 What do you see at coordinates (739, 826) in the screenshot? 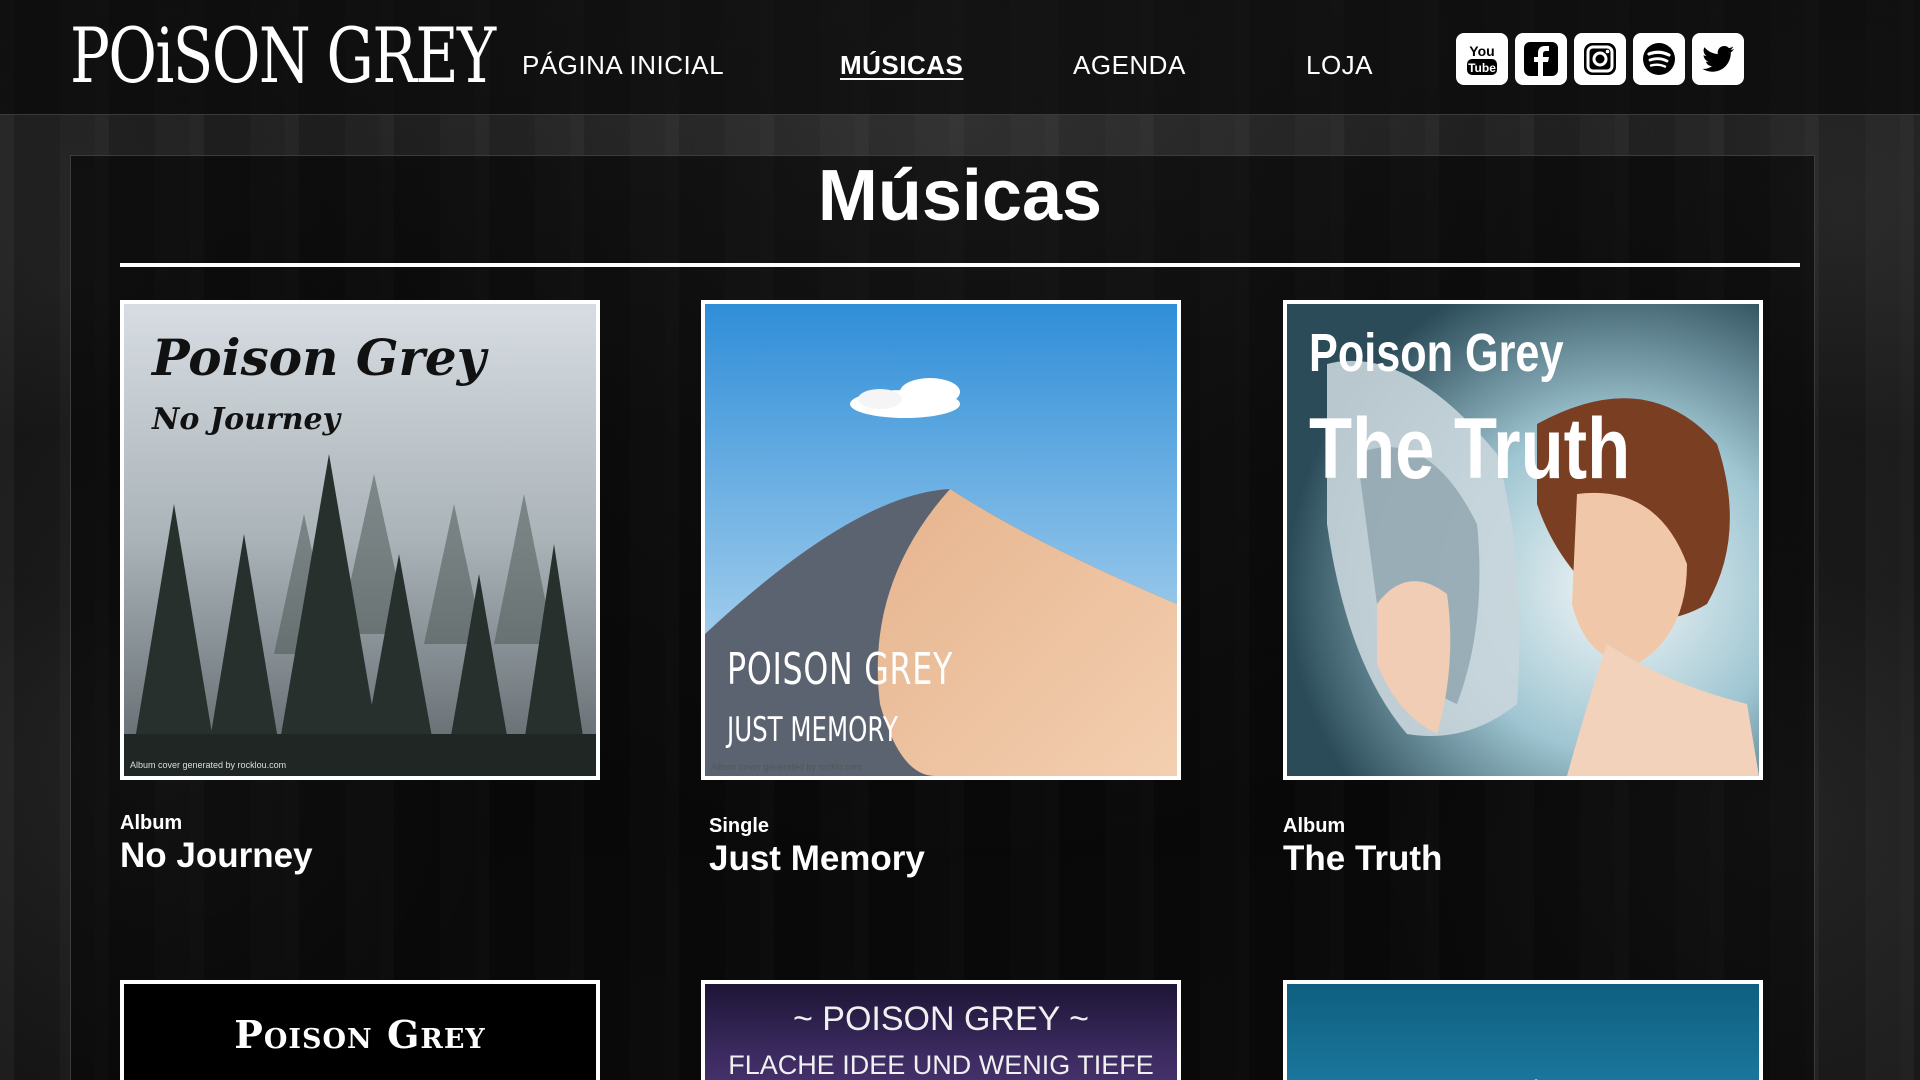
I see `release-type: Single` at bounding box center [739, 826].